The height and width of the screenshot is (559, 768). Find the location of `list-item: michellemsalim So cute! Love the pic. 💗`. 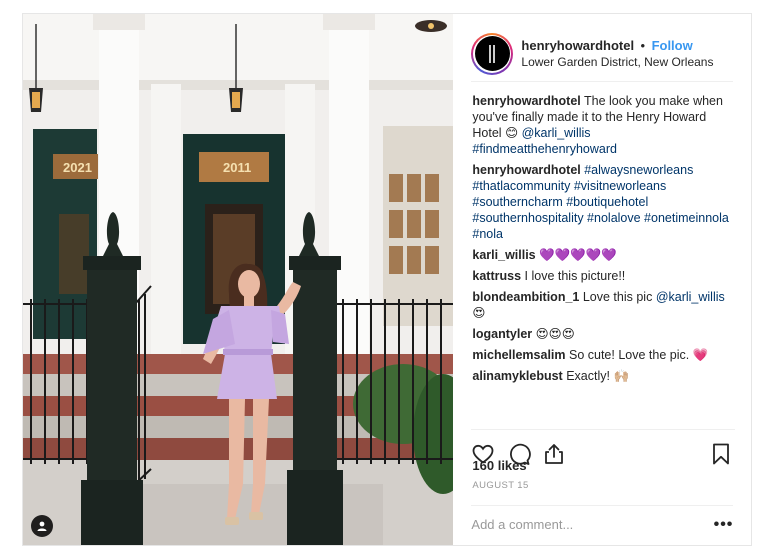

list-item: michellemsalim So cute! Love the pic. 💗 is located at coordinates (603, 355).